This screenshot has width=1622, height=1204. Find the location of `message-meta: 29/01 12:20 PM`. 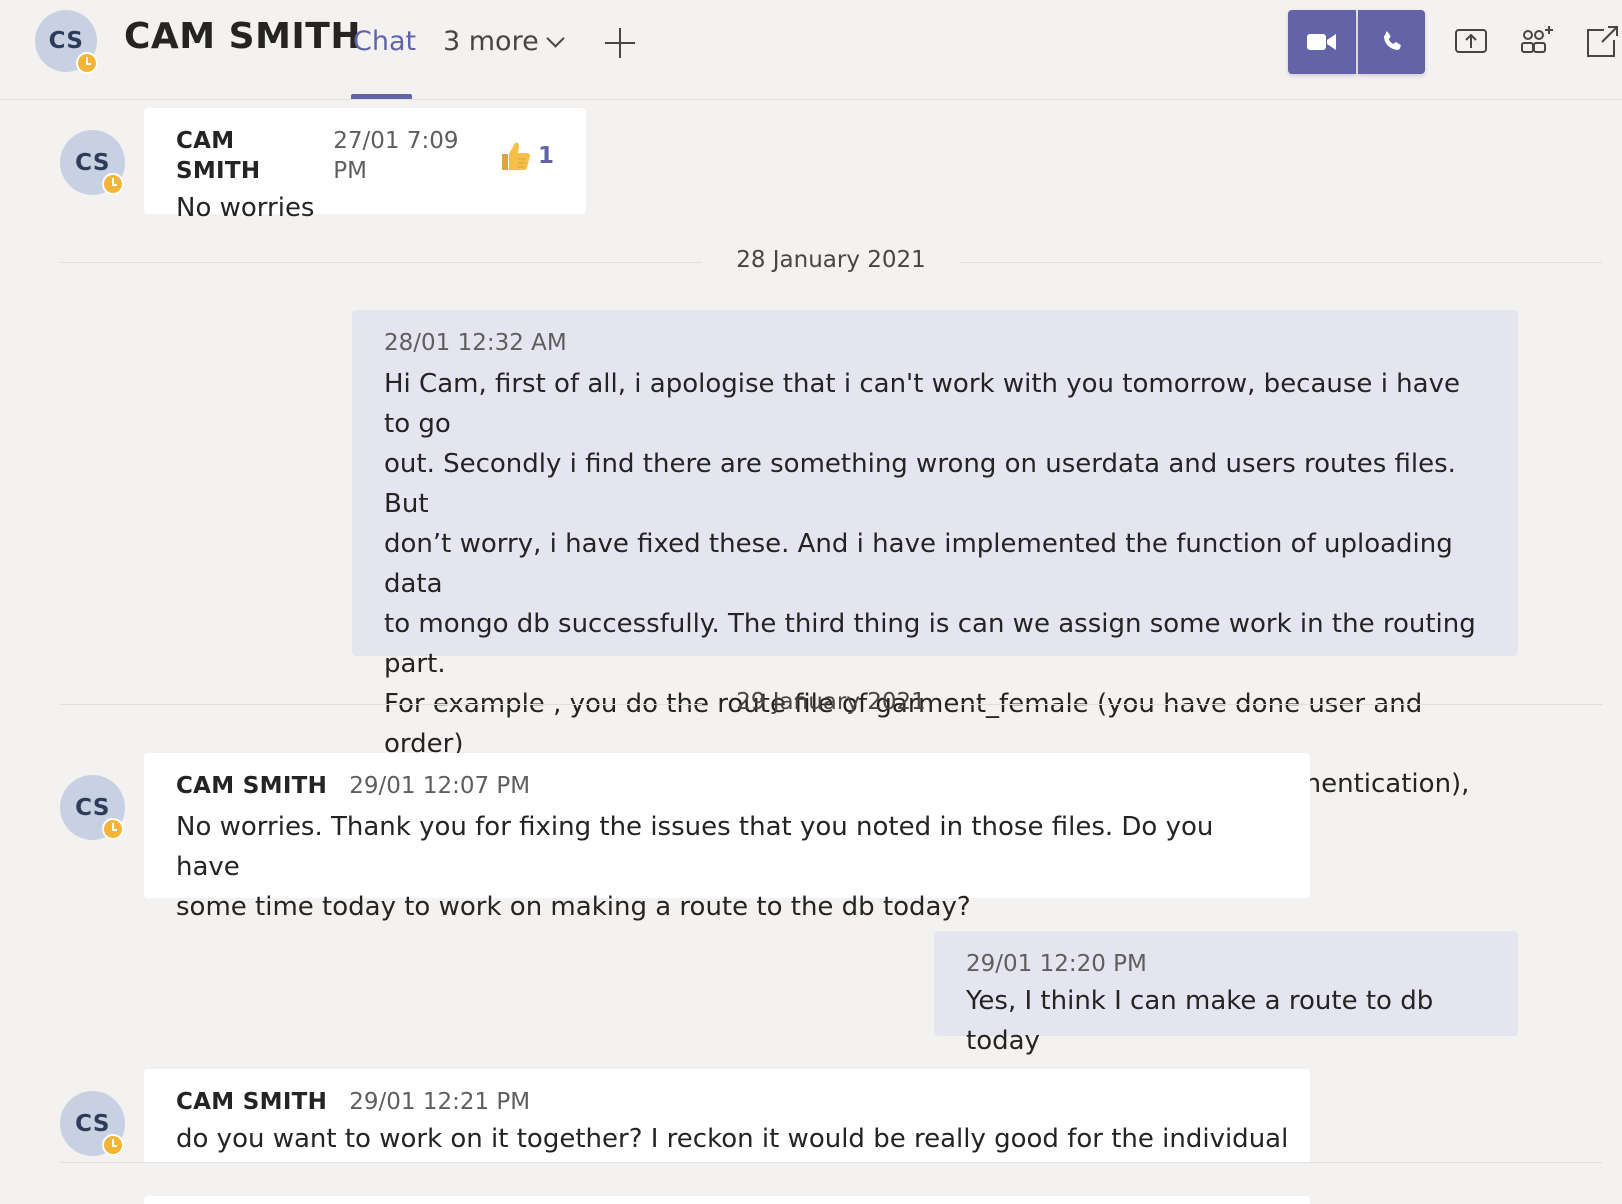

message-meta: 29/01 12:20 PM is located at coordinates (1226, 964).